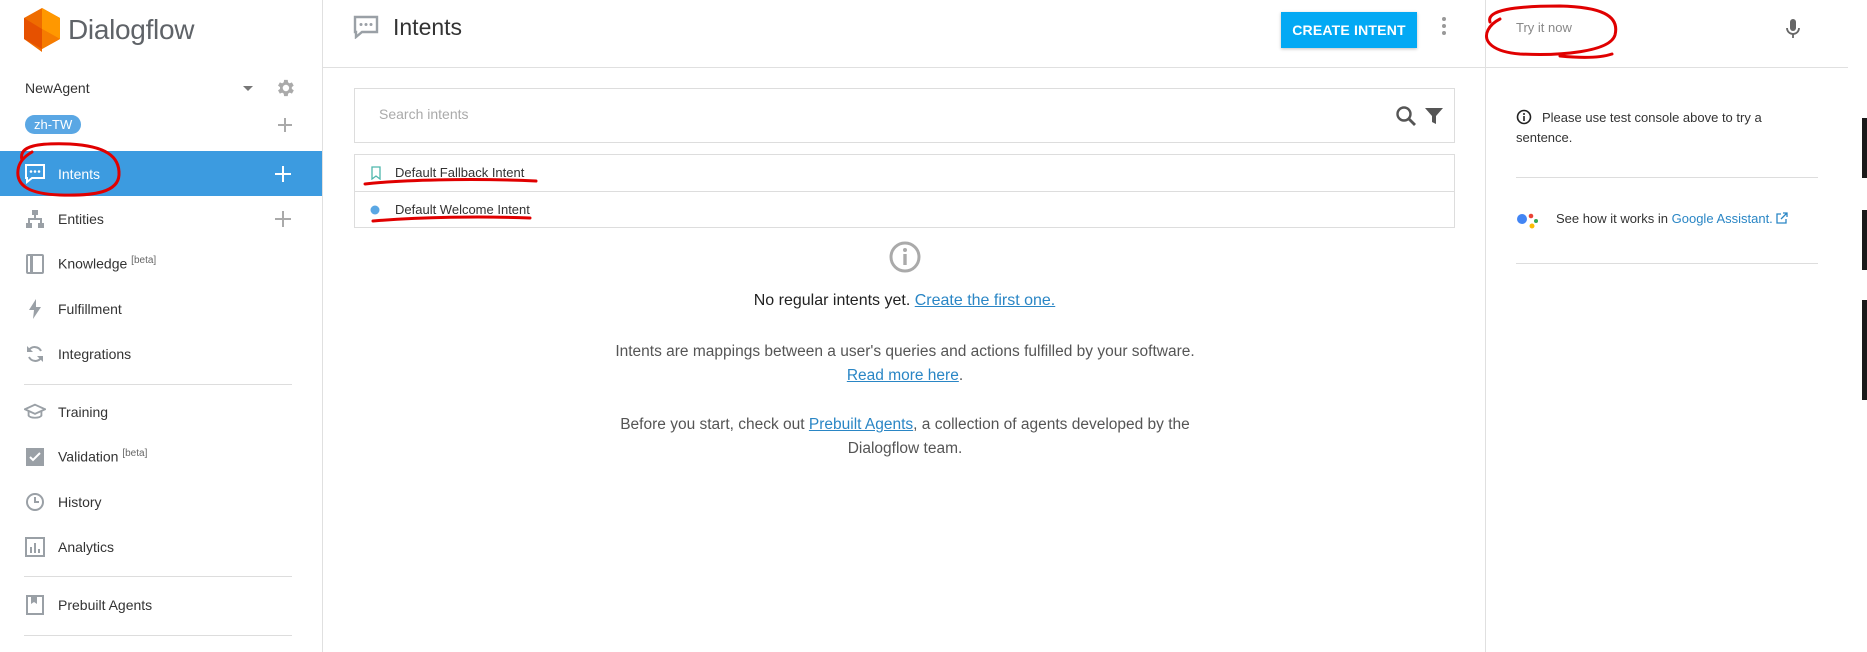  Describe the element at coordinates (460, 172) in the screenshot. I see `intent-name: Default Fallback Intent` at that location.